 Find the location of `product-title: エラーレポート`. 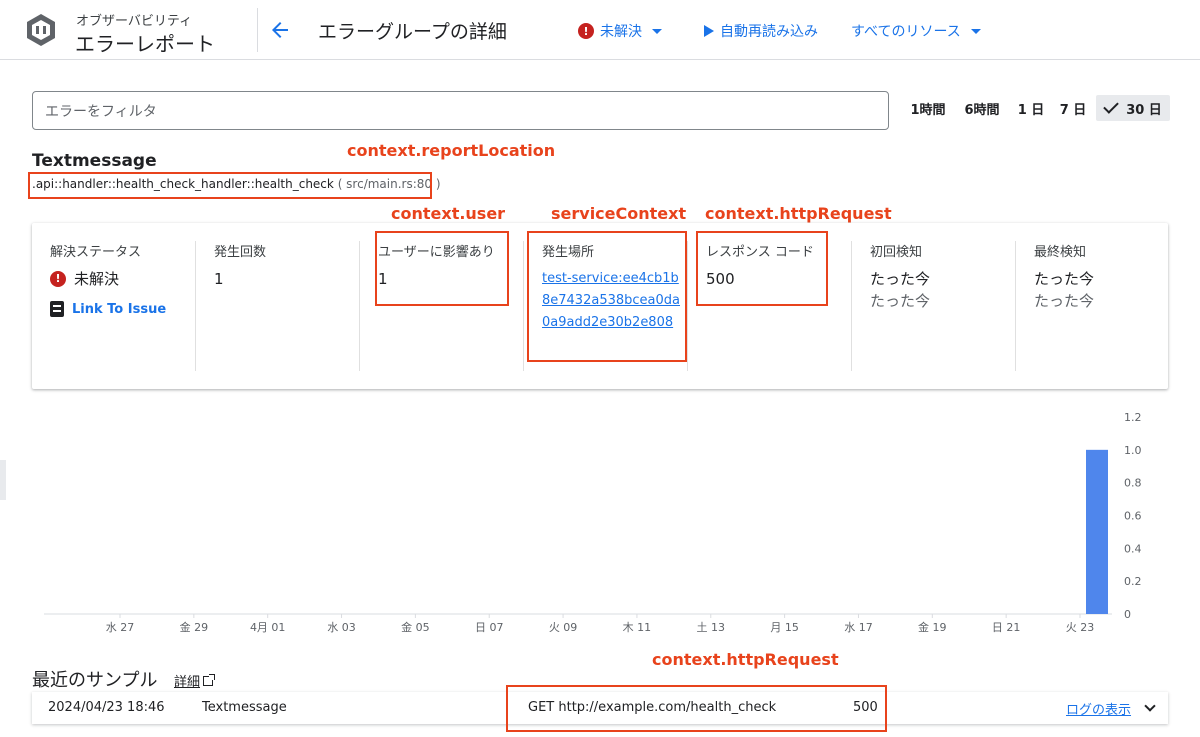

product-title: エラーレポート is located at coordinates (145, 44).